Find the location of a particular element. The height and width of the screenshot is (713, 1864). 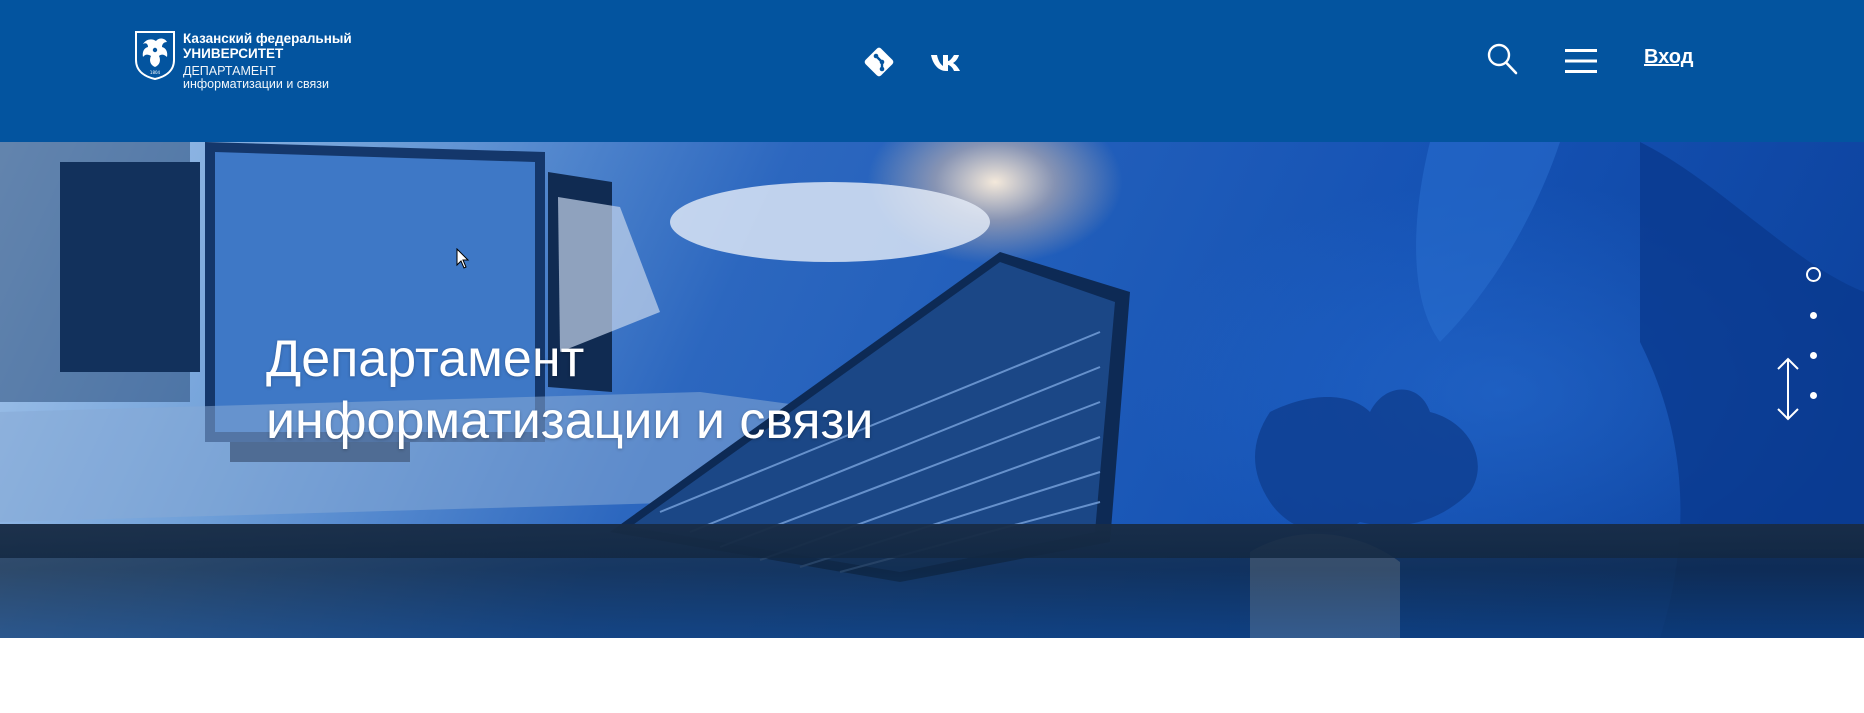

vk-icon is located at coordinates (945, 63).